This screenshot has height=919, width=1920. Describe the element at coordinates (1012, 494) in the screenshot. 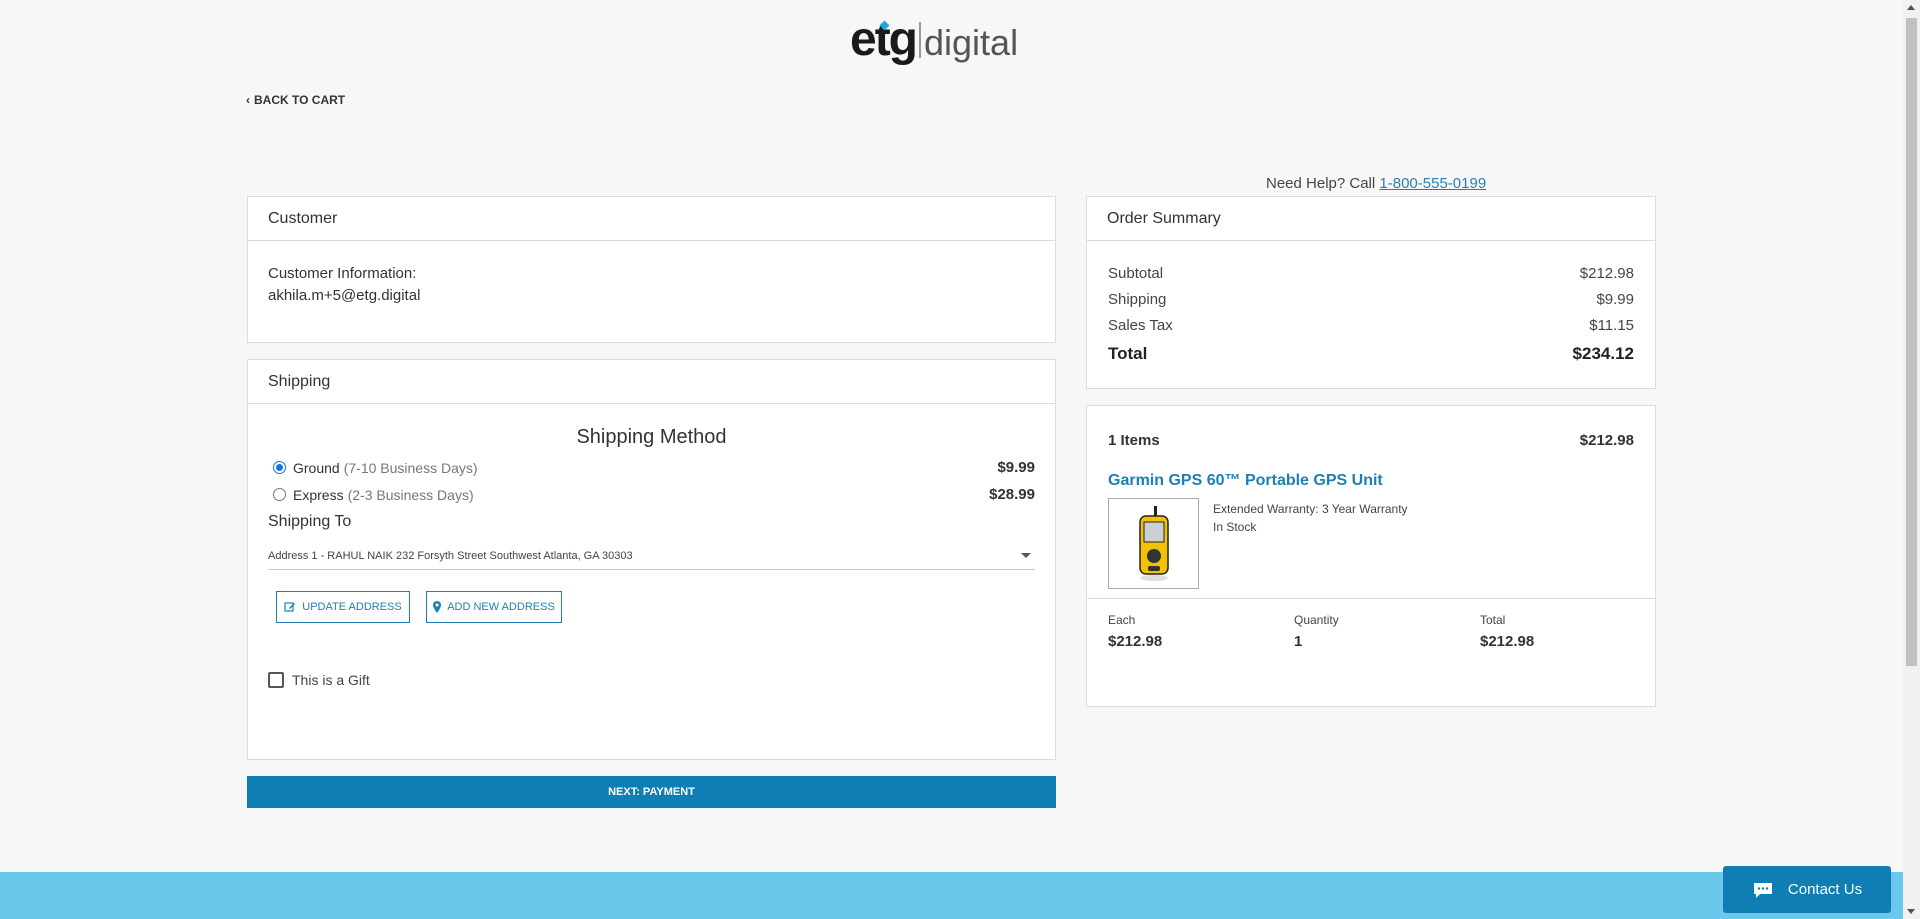

I see `express-price: $28.99` at that location.